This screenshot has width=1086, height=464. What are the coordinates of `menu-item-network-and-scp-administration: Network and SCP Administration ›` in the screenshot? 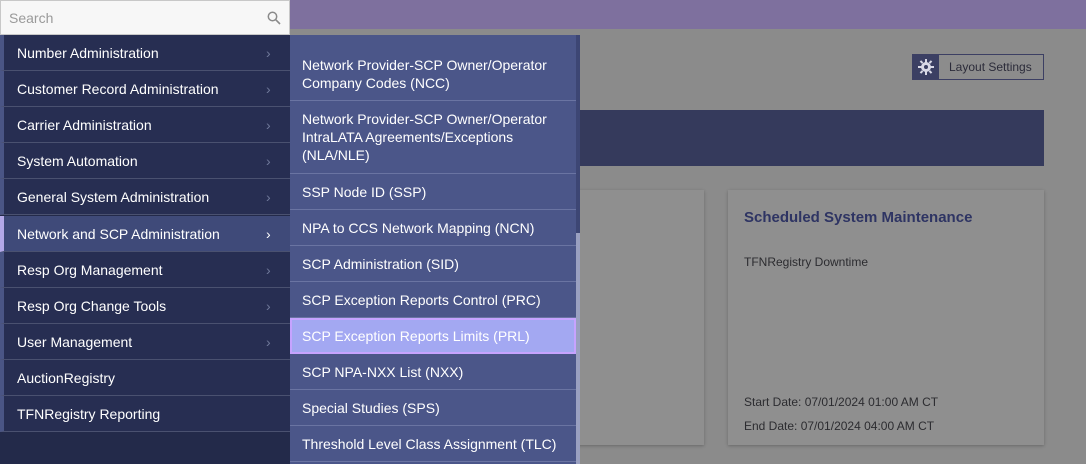 It's located at (145, 234).